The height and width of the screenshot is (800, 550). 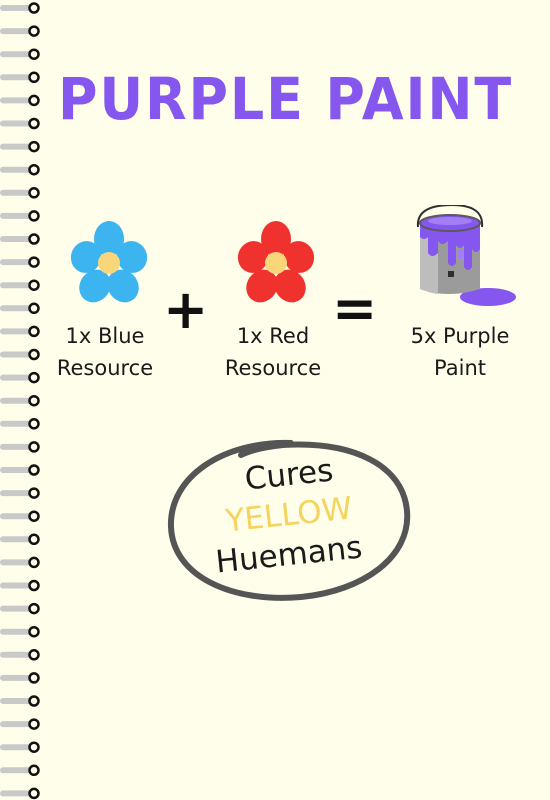 I want to click on purple-paint-name: Paint, so click(x=460, y=368).